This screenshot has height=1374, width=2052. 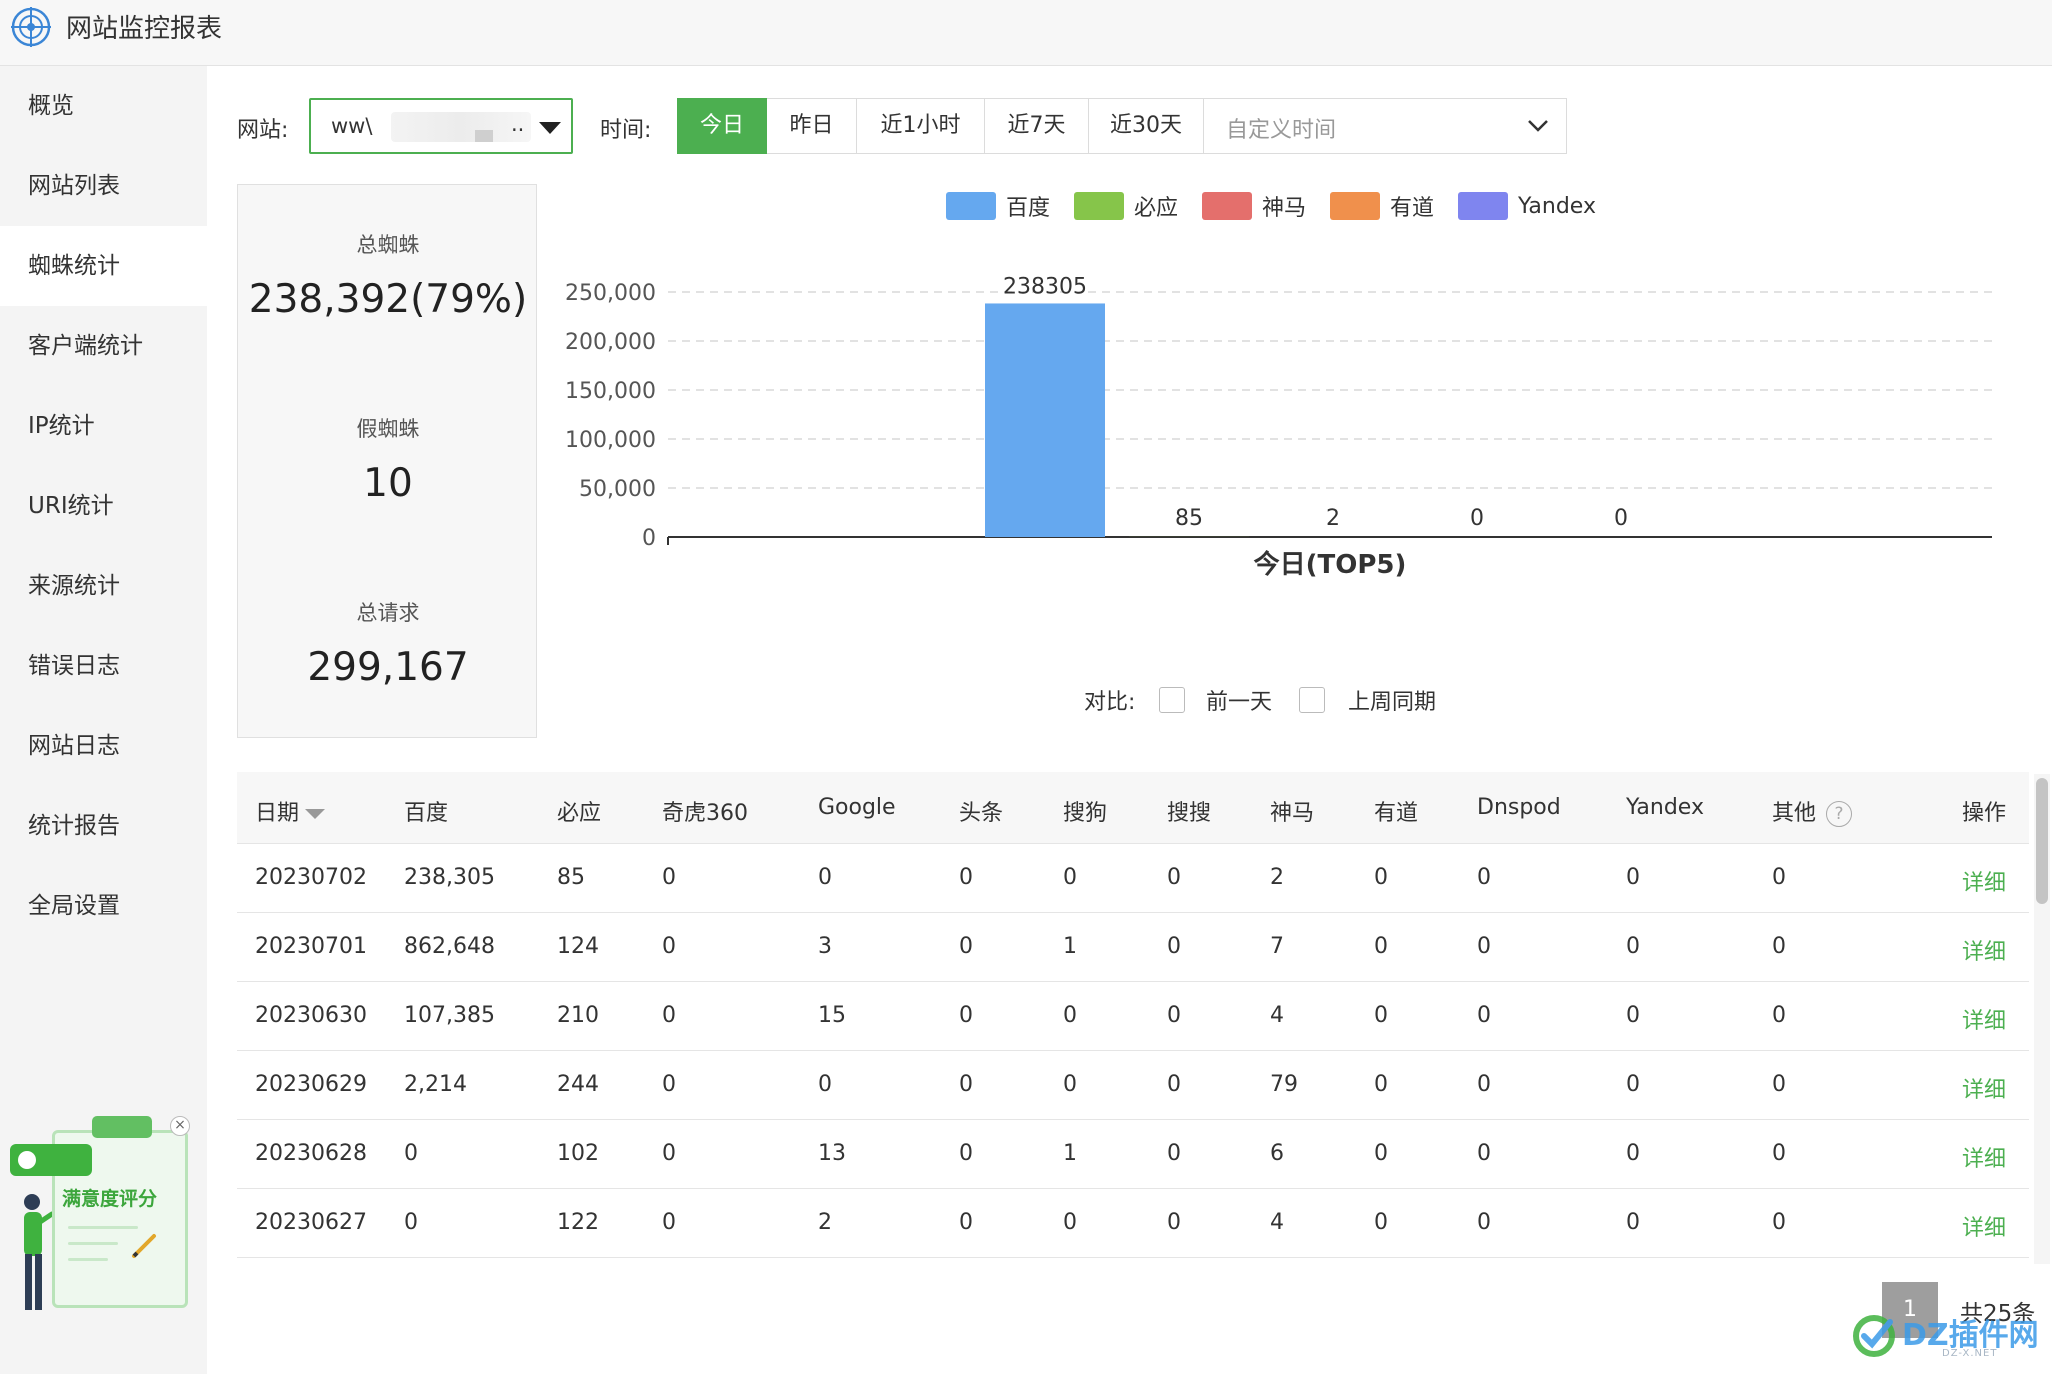 I want to click on cell-dnspod: 0, so click(x=1484, y=946).